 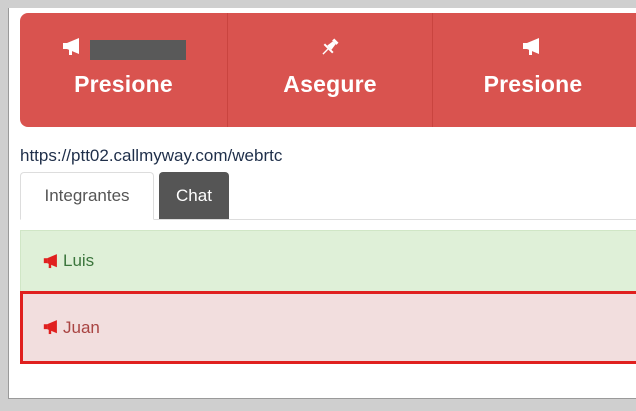 What do you see at coordinates (4, 205) in the screenshot?
I see `window-border-left` at bounding box center [4, 205].